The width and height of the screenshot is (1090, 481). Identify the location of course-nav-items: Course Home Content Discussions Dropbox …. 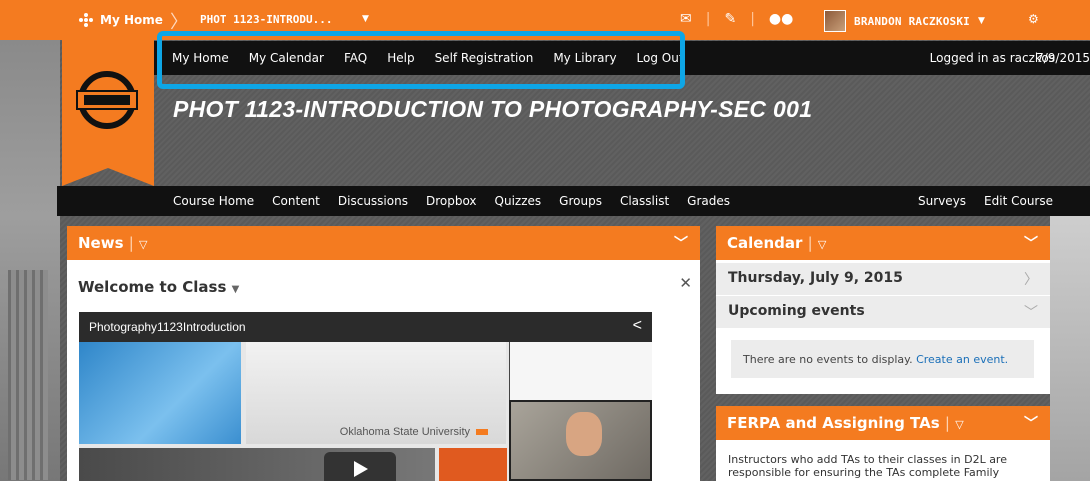
(451, 201).